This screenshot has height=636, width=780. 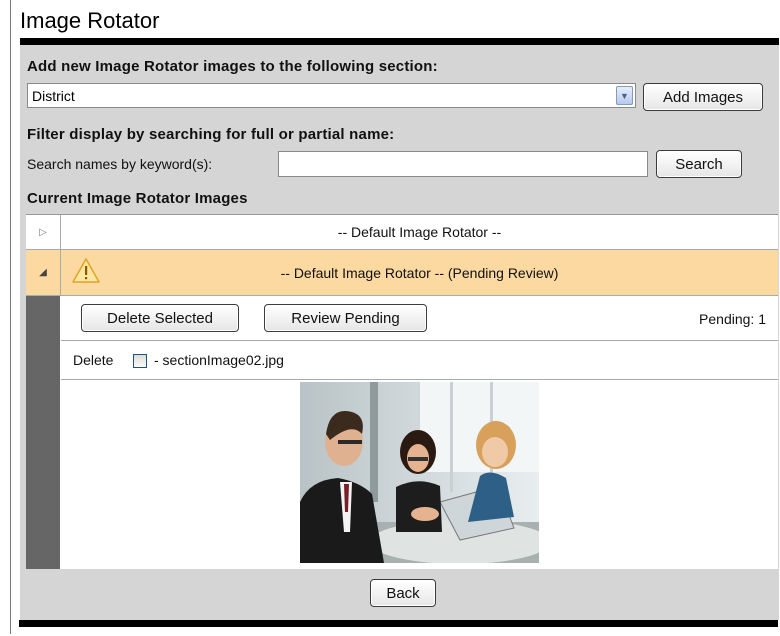 What do you see at coordinates (703, 97) in the screenshot?
I see `add-images-button: Add Images` at bounding box center [703, 97].